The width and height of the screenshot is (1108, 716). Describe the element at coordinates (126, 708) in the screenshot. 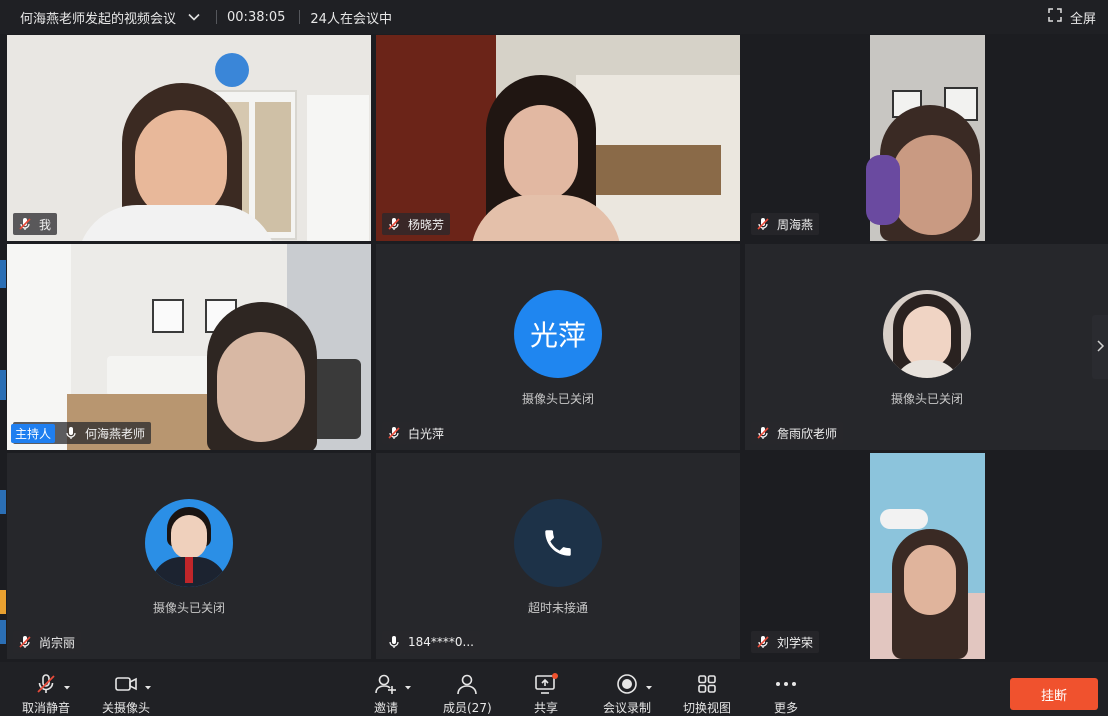

I see `camera-off-label: 关摄像头` at that location.